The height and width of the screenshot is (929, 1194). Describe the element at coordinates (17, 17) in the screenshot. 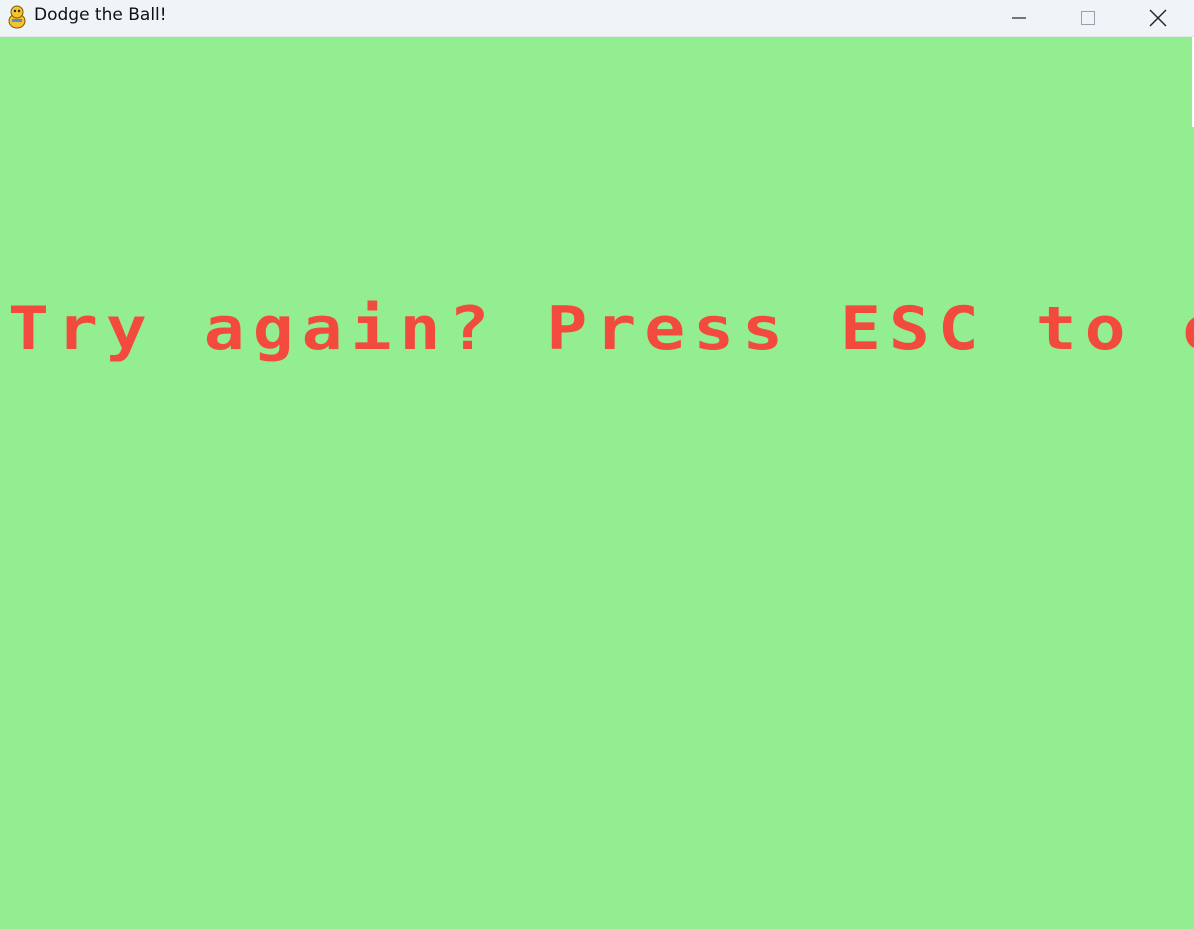

I see `pygame-snake-icon` at that location.